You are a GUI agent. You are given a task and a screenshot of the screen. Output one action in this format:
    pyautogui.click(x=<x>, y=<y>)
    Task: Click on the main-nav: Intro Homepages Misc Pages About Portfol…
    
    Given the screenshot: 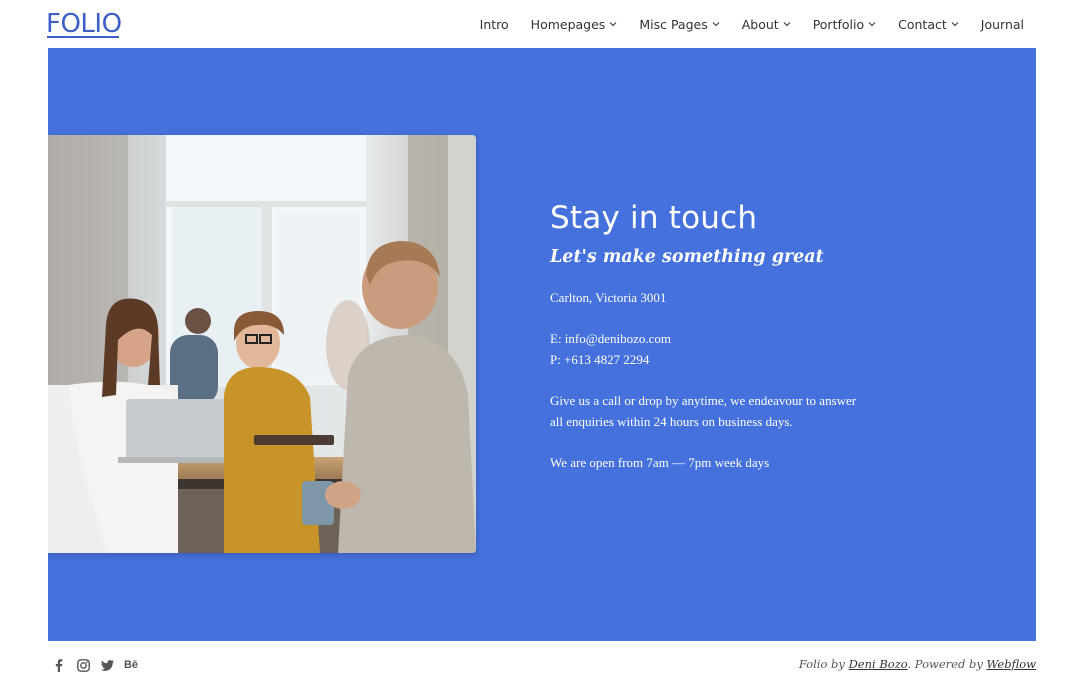 What is the action you would take?
    pyautogui.click(x=752, y=24)
    